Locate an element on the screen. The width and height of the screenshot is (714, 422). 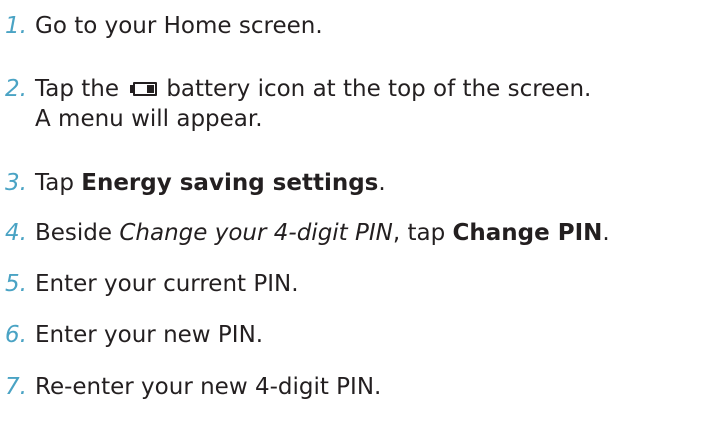
step-bold-text: Change PIN is located at coordinates (527, 233).